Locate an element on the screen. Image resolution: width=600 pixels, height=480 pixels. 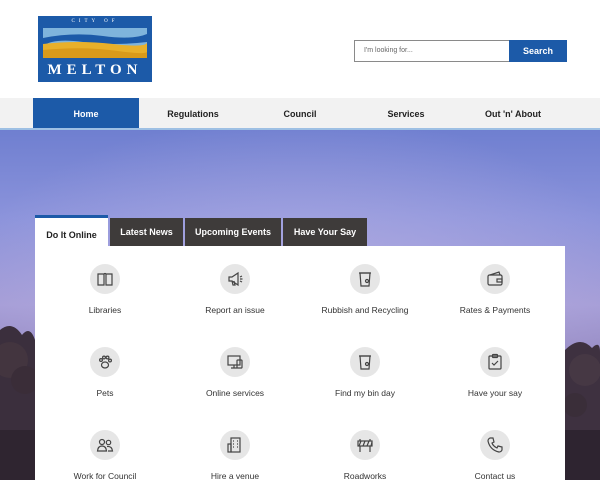
nav-item-home: Home is located at coordinates (86, 113).